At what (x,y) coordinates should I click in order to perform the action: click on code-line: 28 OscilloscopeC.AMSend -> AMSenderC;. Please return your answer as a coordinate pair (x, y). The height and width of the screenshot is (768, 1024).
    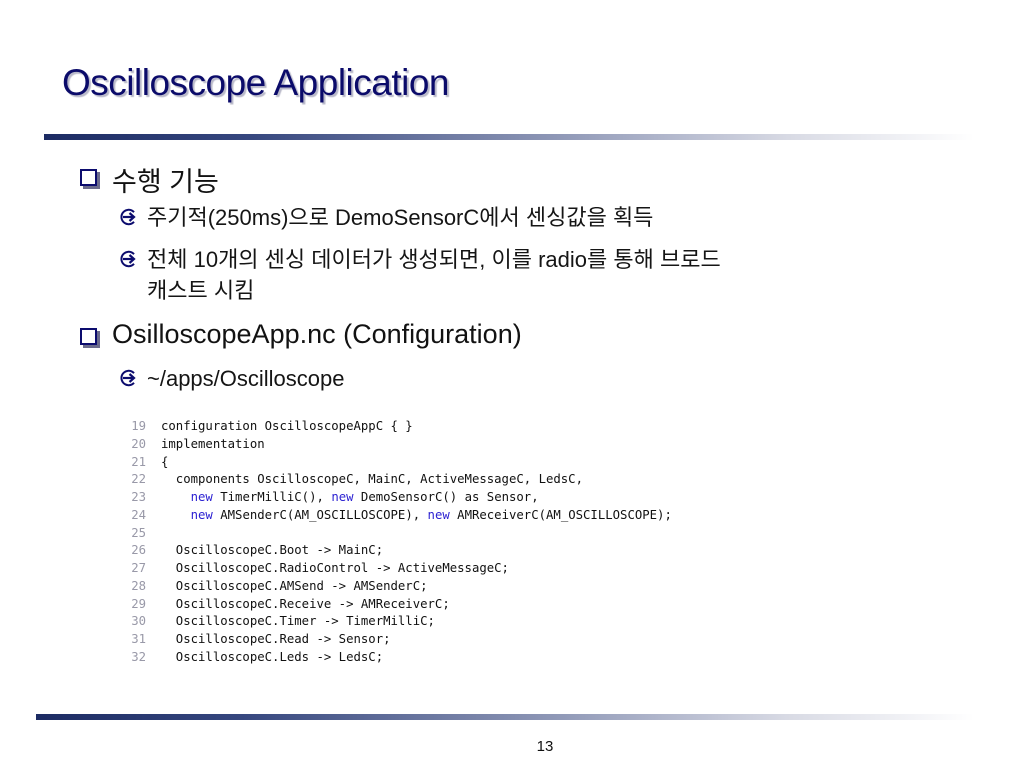
    Looking at the image, I should click on (397, 587).